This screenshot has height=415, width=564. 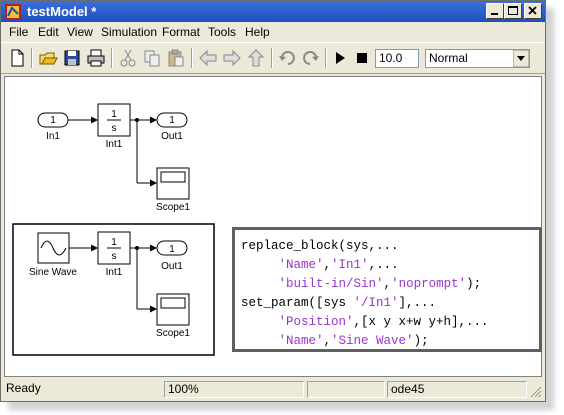 I want to click on menu-tools: Tools, so click(x=222, y=32).